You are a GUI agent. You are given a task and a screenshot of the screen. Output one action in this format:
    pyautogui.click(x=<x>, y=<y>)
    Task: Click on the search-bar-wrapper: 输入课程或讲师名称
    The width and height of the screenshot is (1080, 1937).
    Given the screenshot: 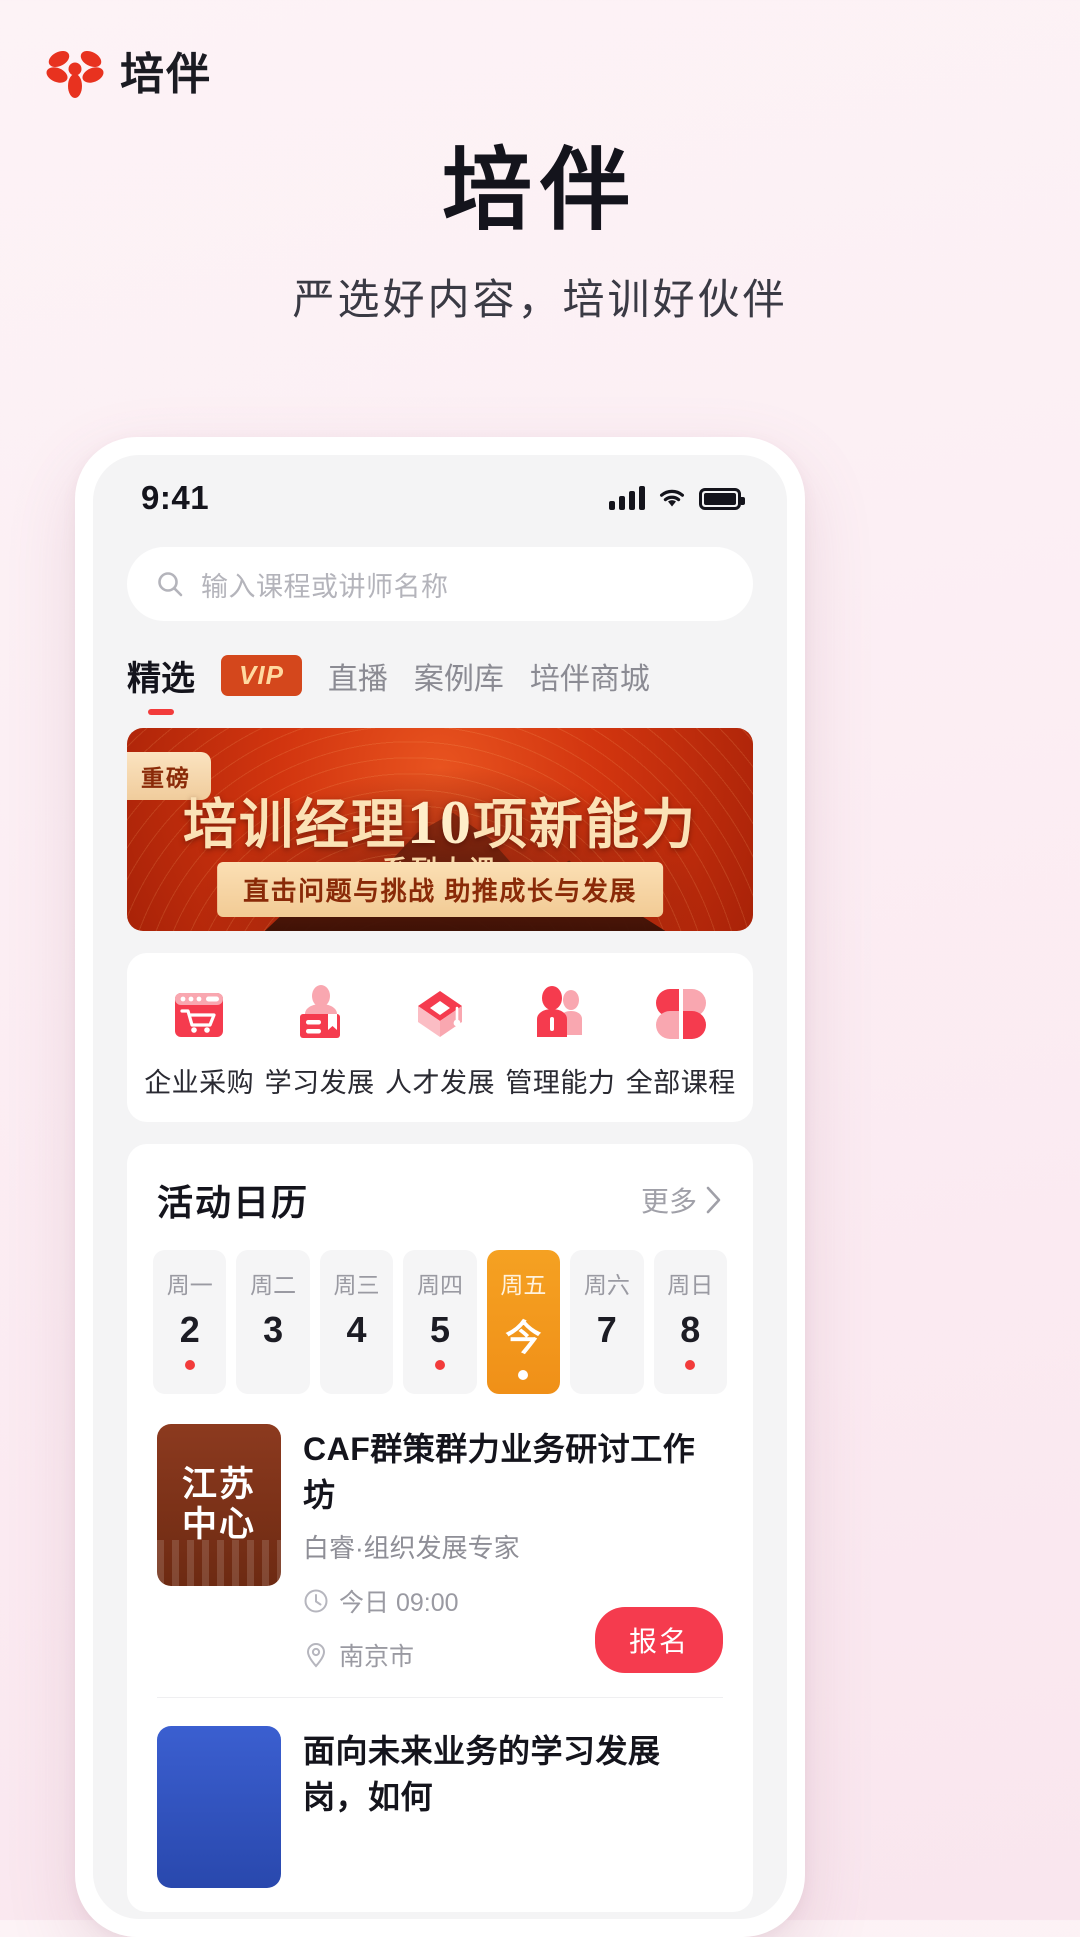 What is the action you would take?
    pyautogui.click(x=440, y=581)
    